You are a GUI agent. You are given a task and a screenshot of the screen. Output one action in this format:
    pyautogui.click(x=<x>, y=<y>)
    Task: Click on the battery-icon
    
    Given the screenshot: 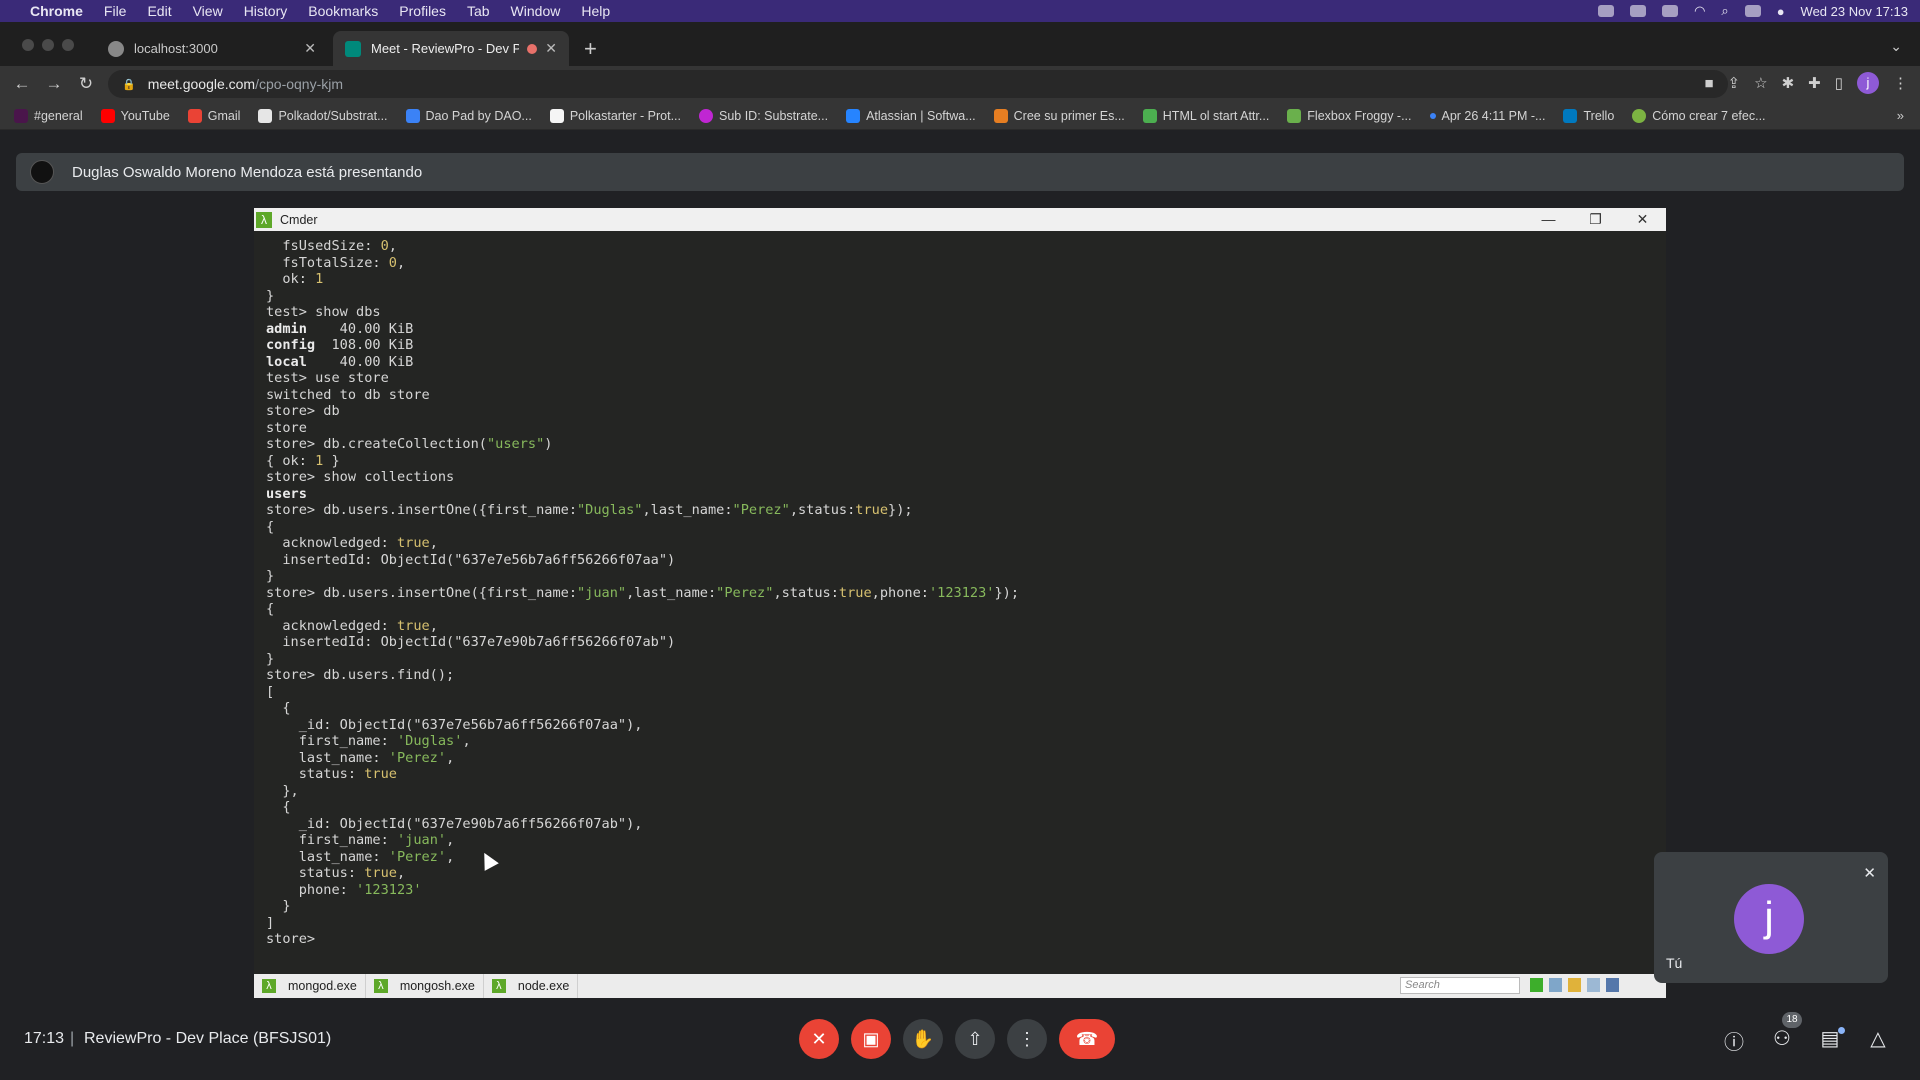 What is the action you would take?
    pyautogui.click(x=1670, y=11)
    